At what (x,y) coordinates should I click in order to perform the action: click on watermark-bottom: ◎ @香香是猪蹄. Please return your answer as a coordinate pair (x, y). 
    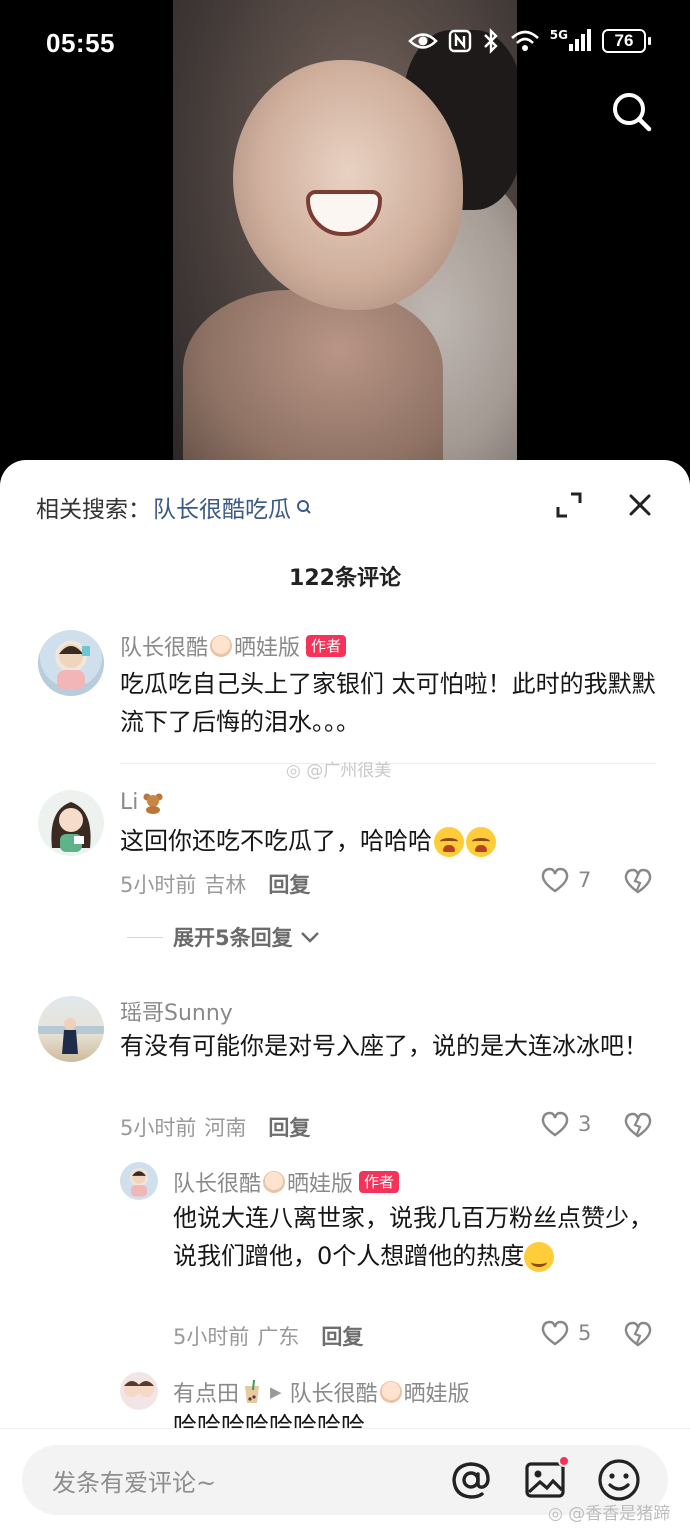
    Looking at the image, I should click on (609, 1511).